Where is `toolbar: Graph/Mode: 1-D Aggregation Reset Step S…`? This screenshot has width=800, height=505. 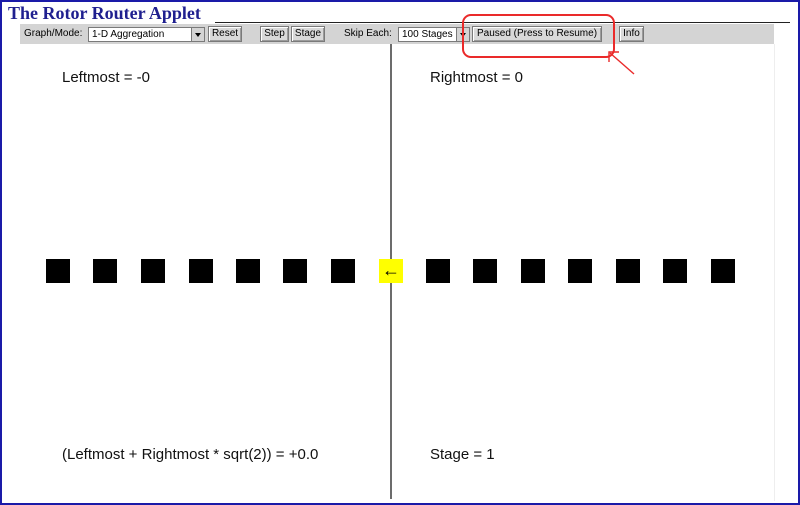
toolbar: Graph/Mode: 1-D Aggregation Reset Step S… is located at coordinates (397, 34).